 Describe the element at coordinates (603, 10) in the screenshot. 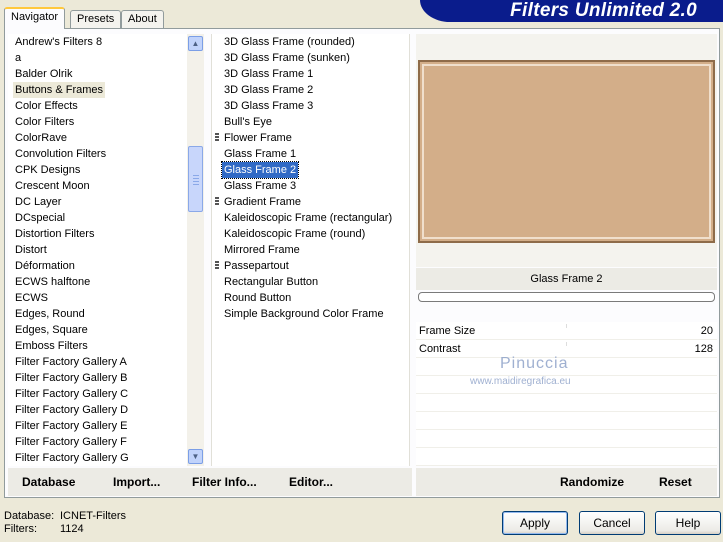

I see `app-title: Filters Unlimited 2.0` at that location.